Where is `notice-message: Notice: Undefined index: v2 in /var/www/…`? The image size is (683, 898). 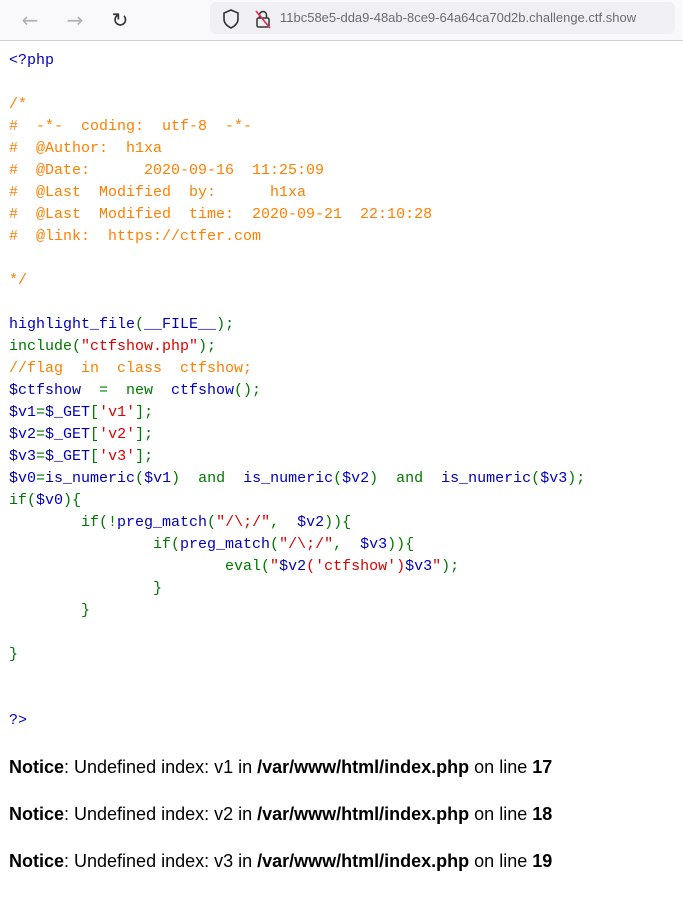
notice-message: Notice: Undefined index: v2 in /var/www/… is located at coordinates (280, 827).